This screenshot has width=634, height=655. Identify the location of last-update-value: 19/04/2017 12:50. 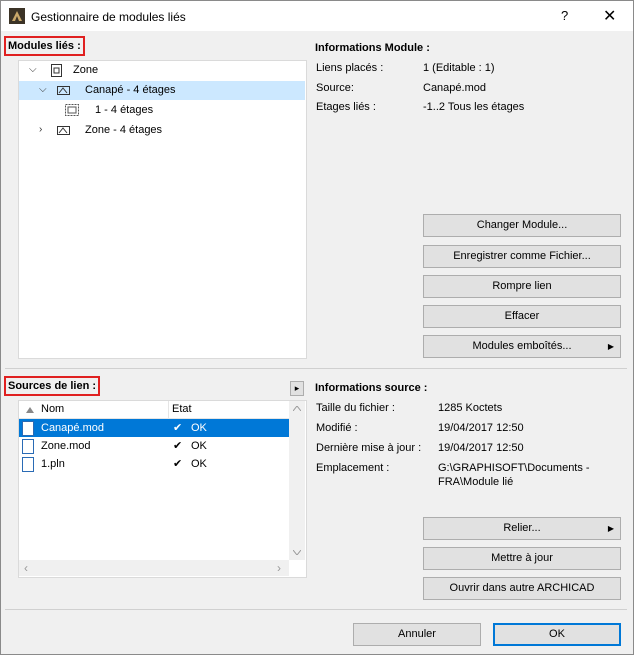
(481, 448).